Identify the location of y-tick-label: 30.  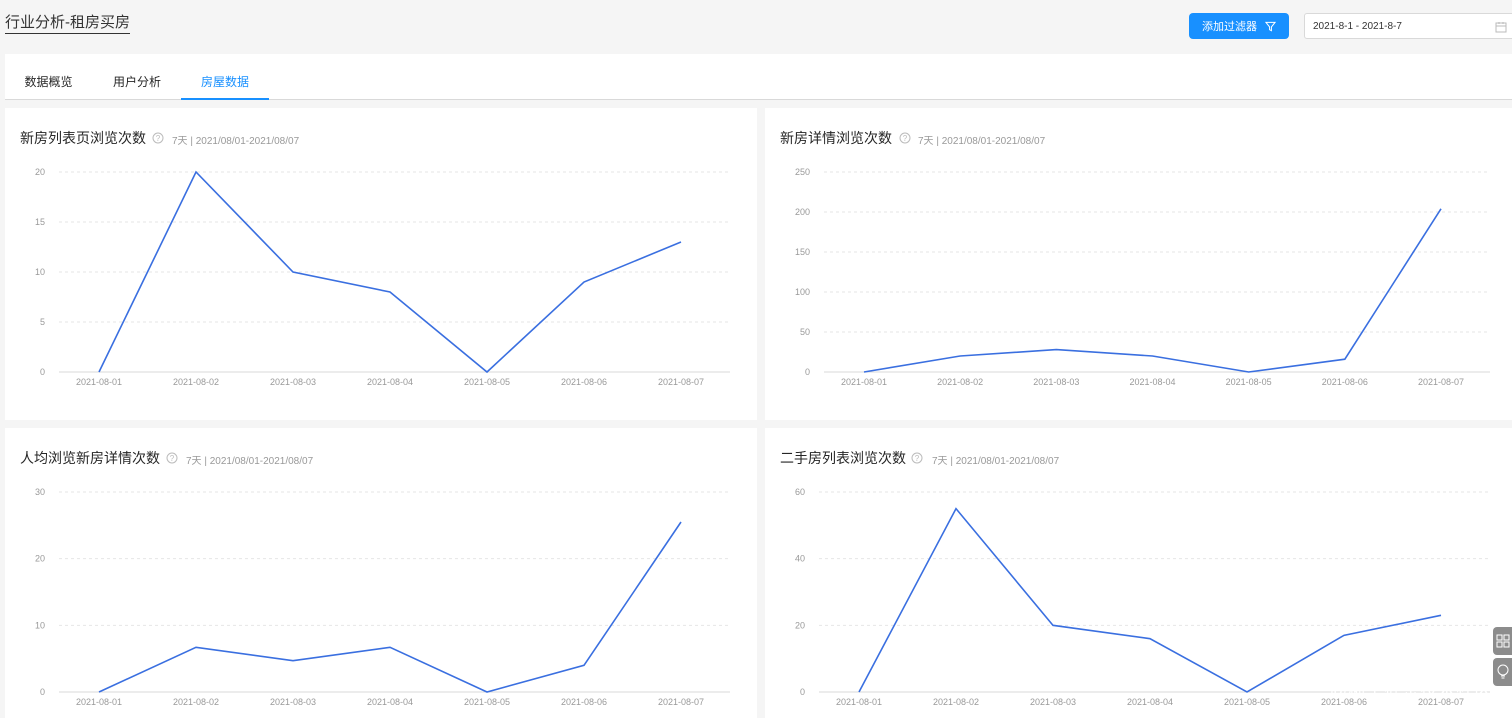
(40, 492).